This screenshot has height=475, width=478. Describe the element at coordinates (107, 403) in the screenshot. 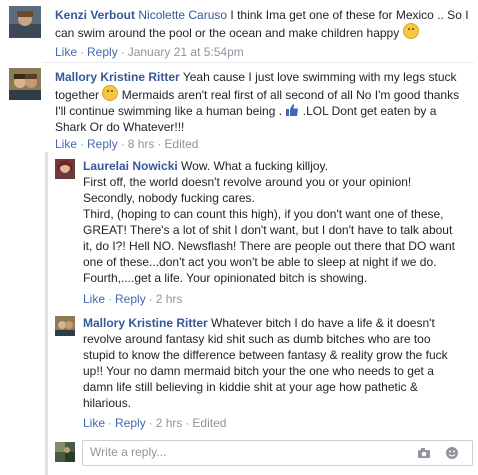

I see `comment-text: hilarious.` at that location.